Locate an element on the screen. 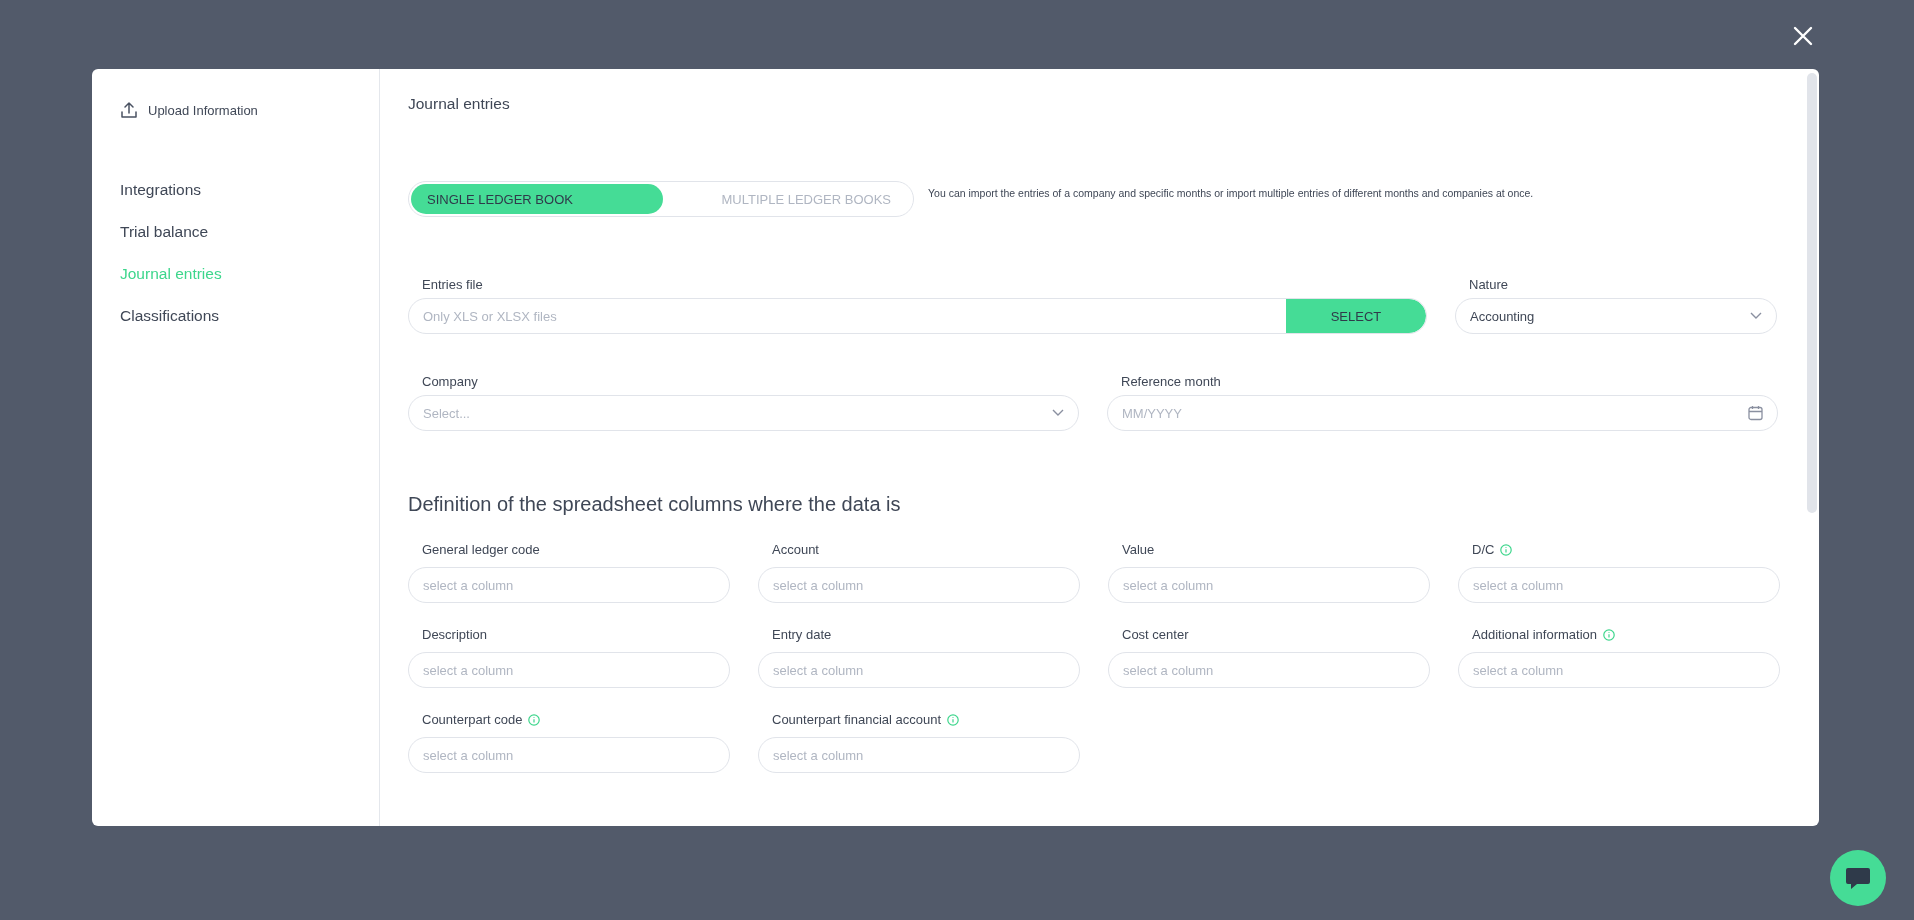 The height and width of the screenshot is (920, 1914). field-label: Description is located at coordinates (454, 634).